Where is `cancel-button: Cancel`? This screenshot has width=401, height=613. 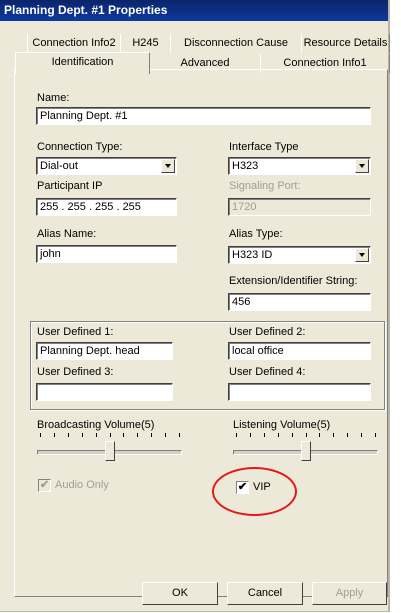 cancel-button: Cancel is located at coordinates (265, 593).